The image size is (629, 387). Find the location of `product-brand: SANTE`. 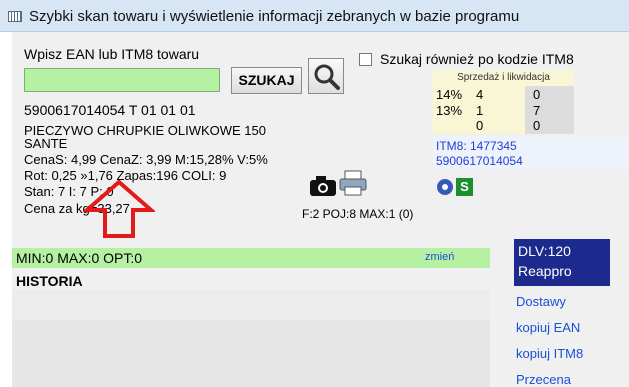

product-brand: SANTE is located at coordinates (46, 143).